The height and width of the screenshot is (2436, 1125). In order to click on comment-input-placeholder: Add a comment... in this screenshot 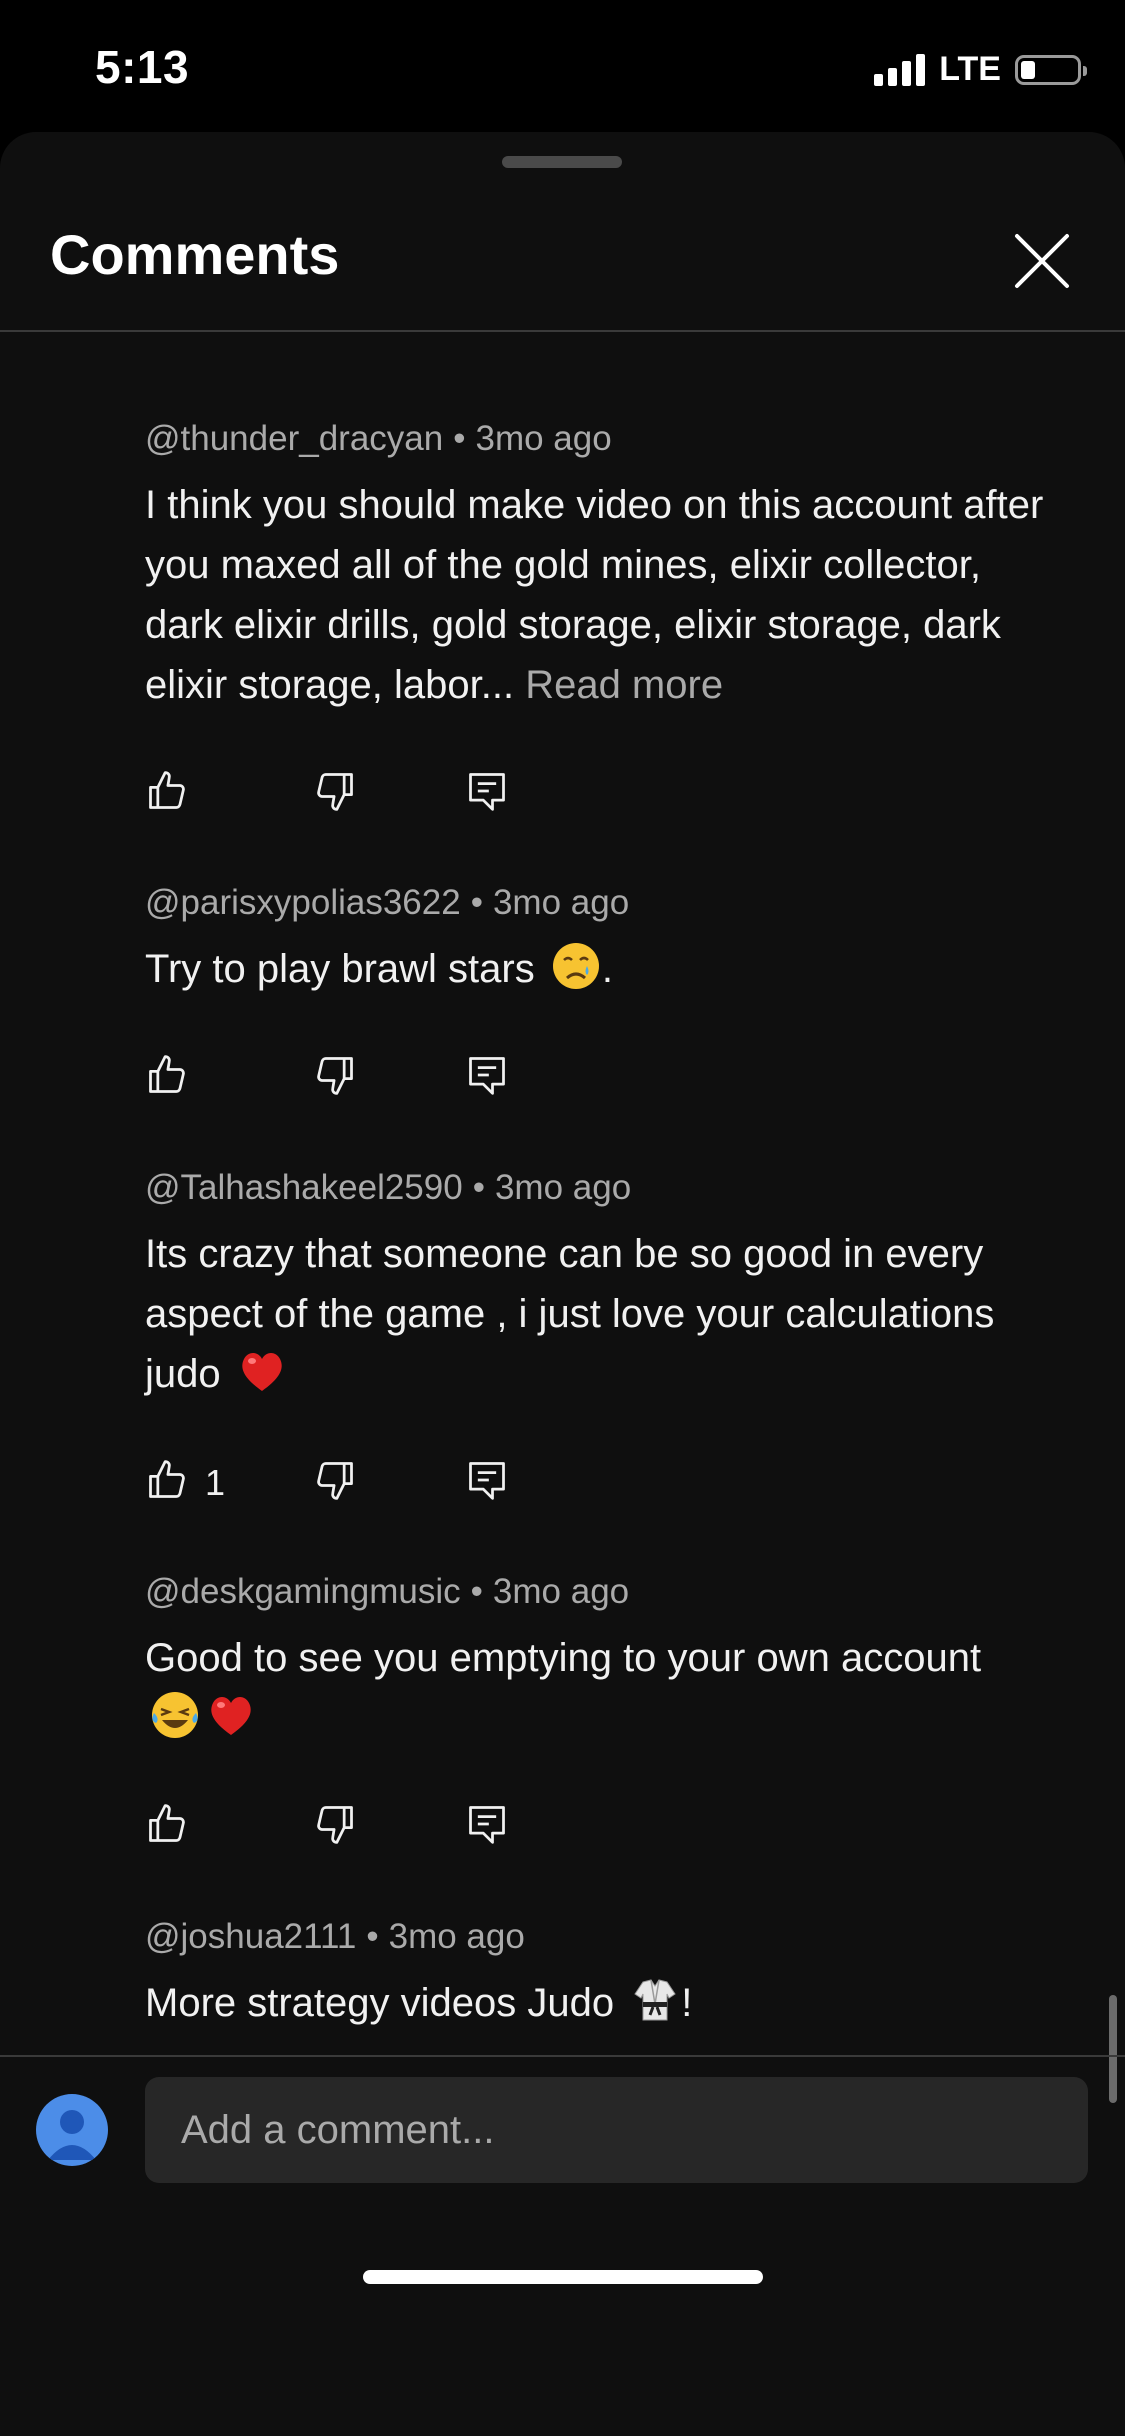, I will do `click(338, 2129)`.